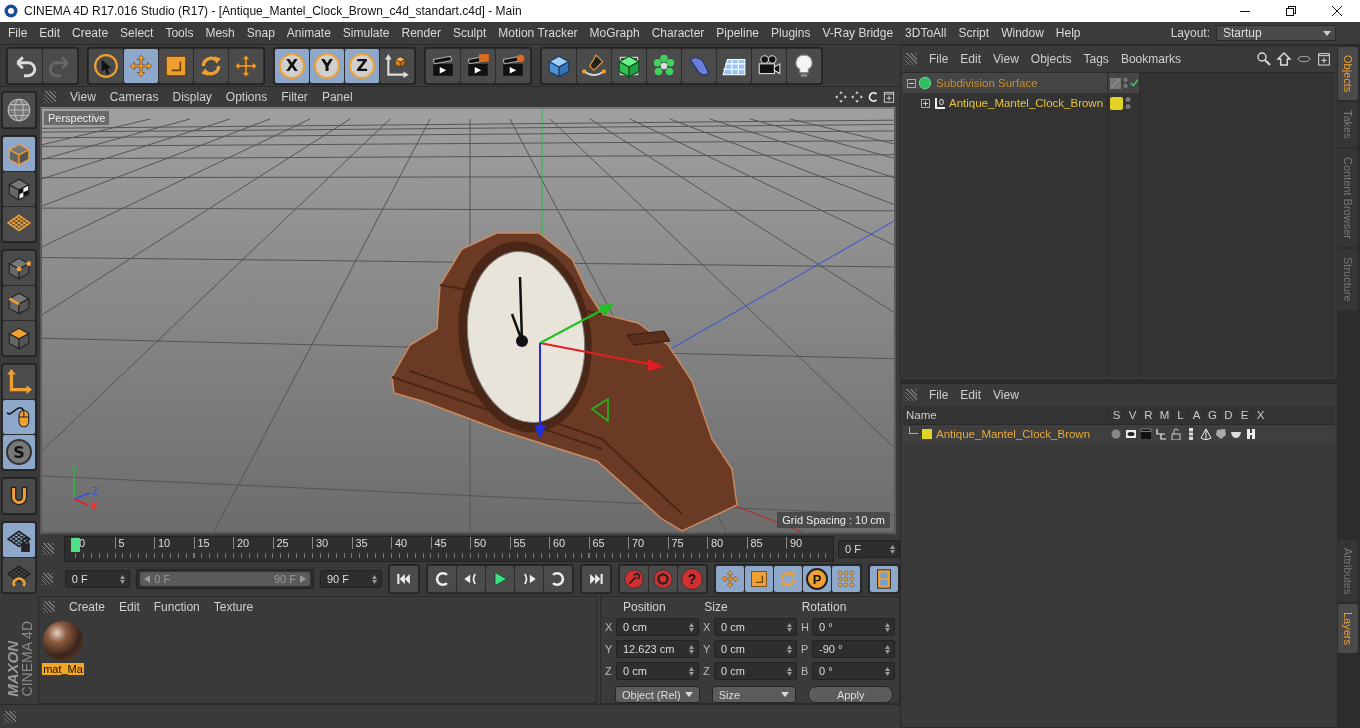 This screenshot has height=728, width=1360. Describe the element at coordinates (19, 224) in the screenshot. I see `workplane-tool-button` at that location.